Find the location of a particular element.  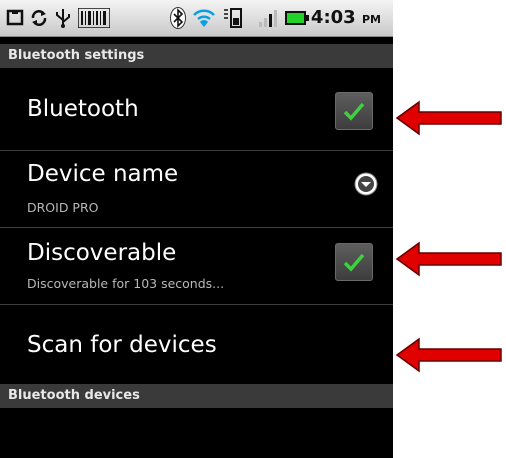

network-icon is located at coordinates (233, 18).